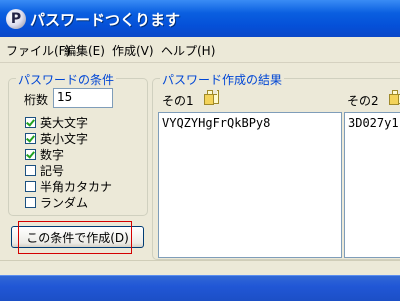  Describe the element at coordinates (76, 186) in the screenshot. I see `checkbox-label: 半角カタカナ` at that location.